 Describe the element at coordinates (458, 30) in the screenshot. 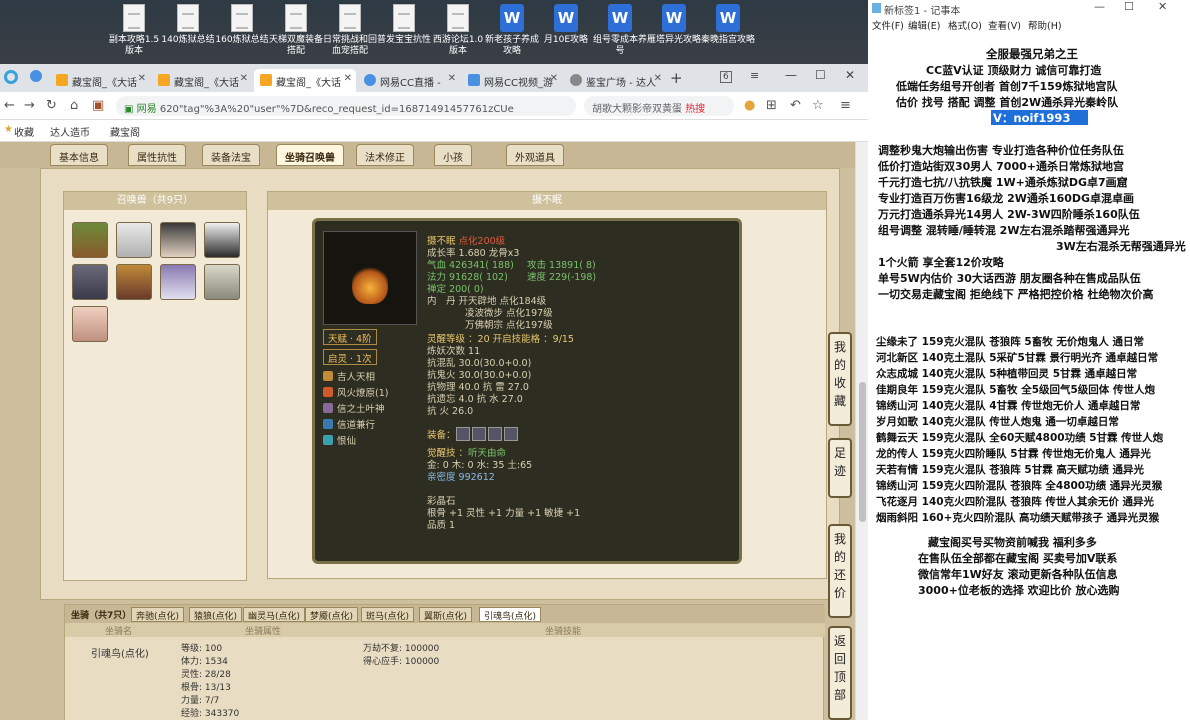

I see `desktop-icon-6: 西游论坛1.0版本` at that location.